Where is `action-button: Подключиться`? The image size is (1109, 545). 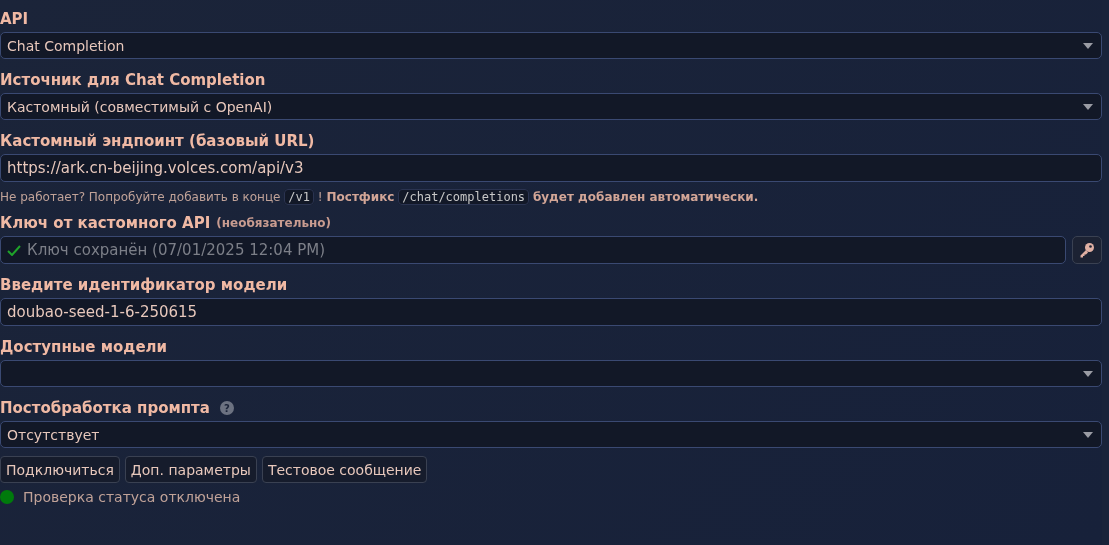 action-button: Подключиться is located at coordinates (60, 469).